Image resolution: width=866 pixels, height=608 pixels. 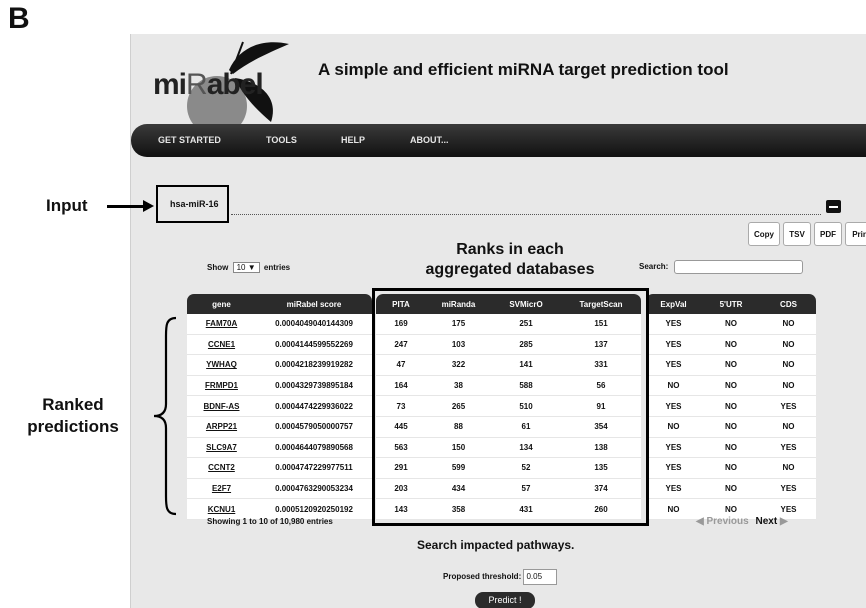 What do you see at coordinates (314, 489) in the screenshot?
I see `cell-score: 0.0004763290053234` at bounding box center [314, 489].